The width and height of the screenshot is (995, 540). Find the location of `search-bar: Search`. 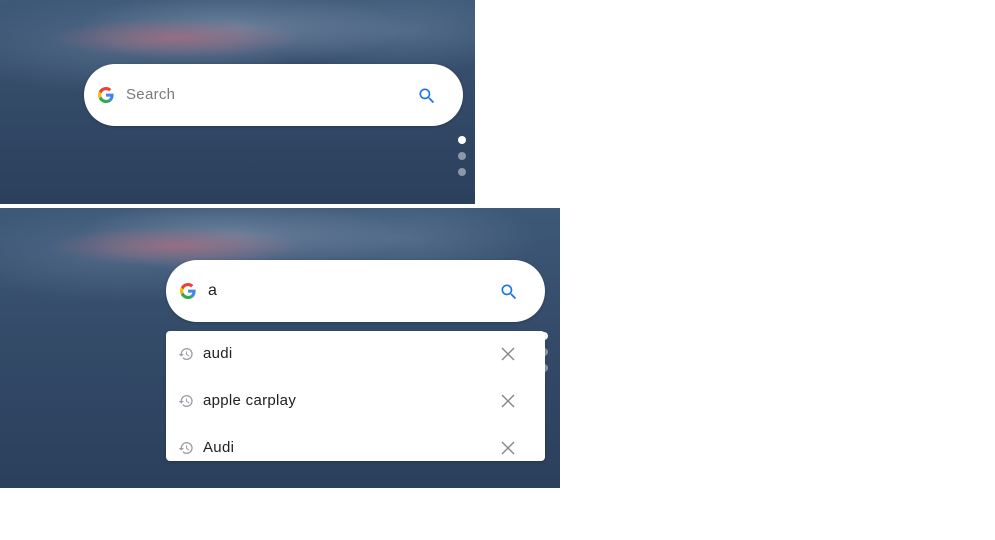

search-bar: Search is located at coordinates (273, 95).